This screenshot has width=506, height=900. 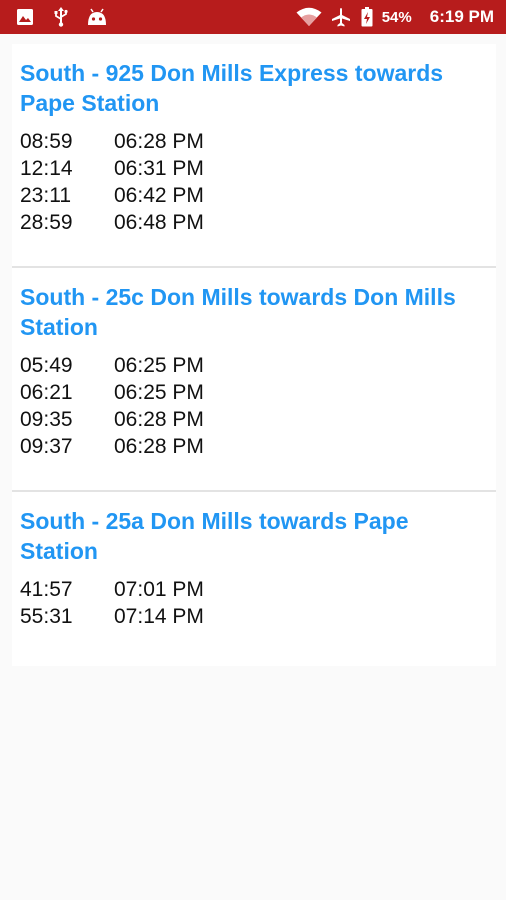 I want to click on arrival-wait: 08:59, so click(x=46, y=141).